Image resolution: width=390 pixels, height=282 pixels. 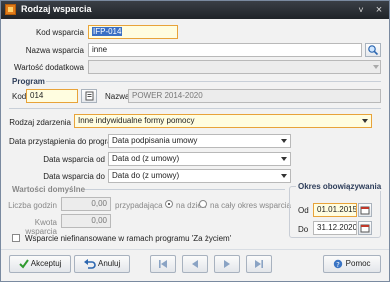 I want to click on next-record-button, so click(x=227, y=264).